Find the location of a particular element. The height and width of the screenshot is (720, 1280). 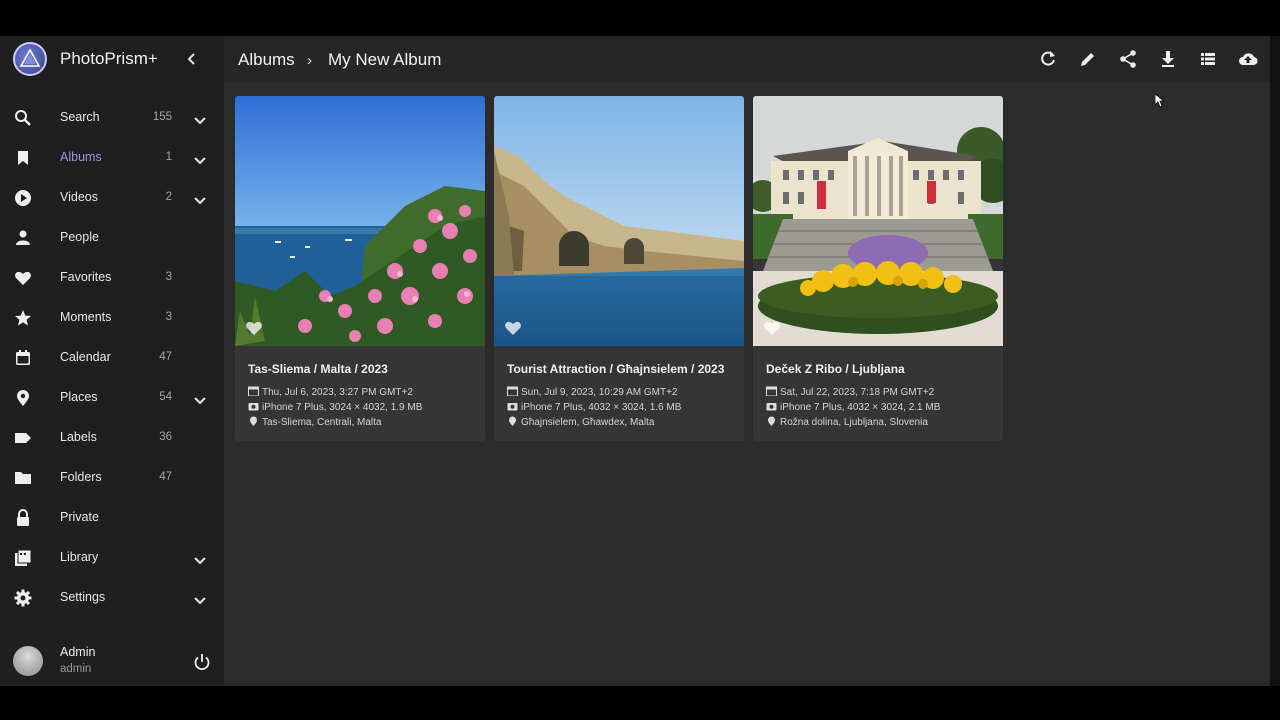

sidebar-item-label: Videos is located at coordinates (79, 197).